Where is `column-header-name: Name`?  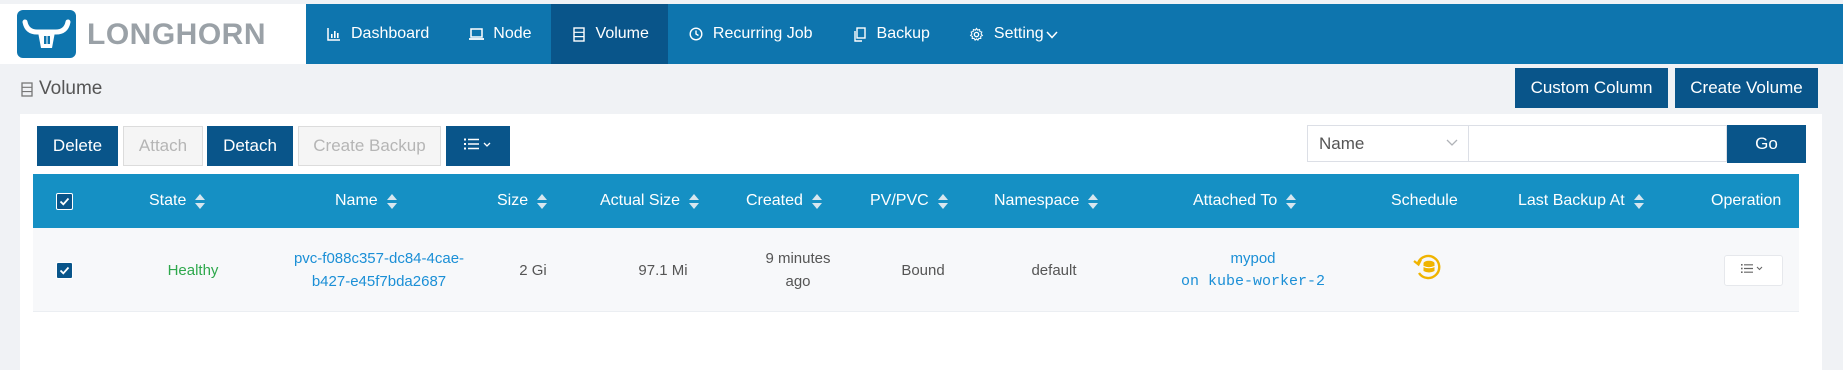
column-header-name: Name is located at coordinates (366, 201).